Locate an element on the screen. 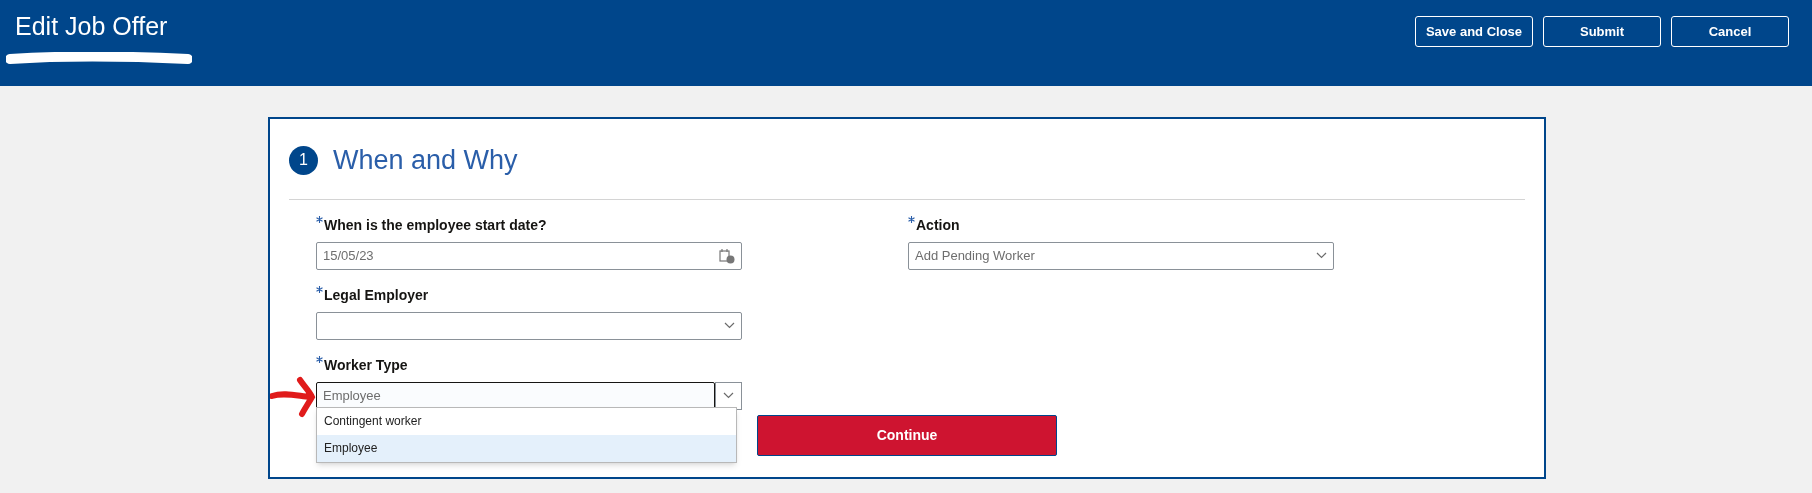 This screenshot has width=1812, height=493. calendar-icon is located at coordinates (727, 255).